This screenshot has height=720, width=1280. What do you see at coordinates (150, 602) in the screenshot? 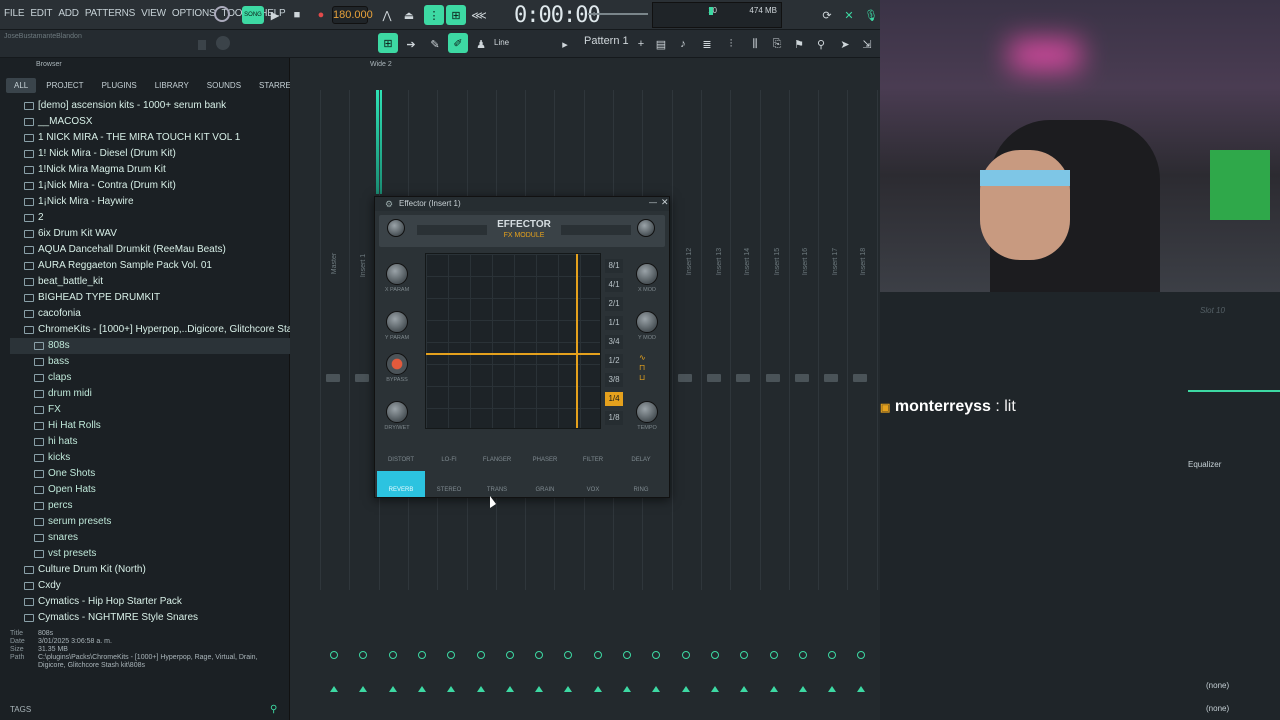
I see `browser-item: Cymatics - Hip Hop Starter Pack` at bounding box center [150, 602].